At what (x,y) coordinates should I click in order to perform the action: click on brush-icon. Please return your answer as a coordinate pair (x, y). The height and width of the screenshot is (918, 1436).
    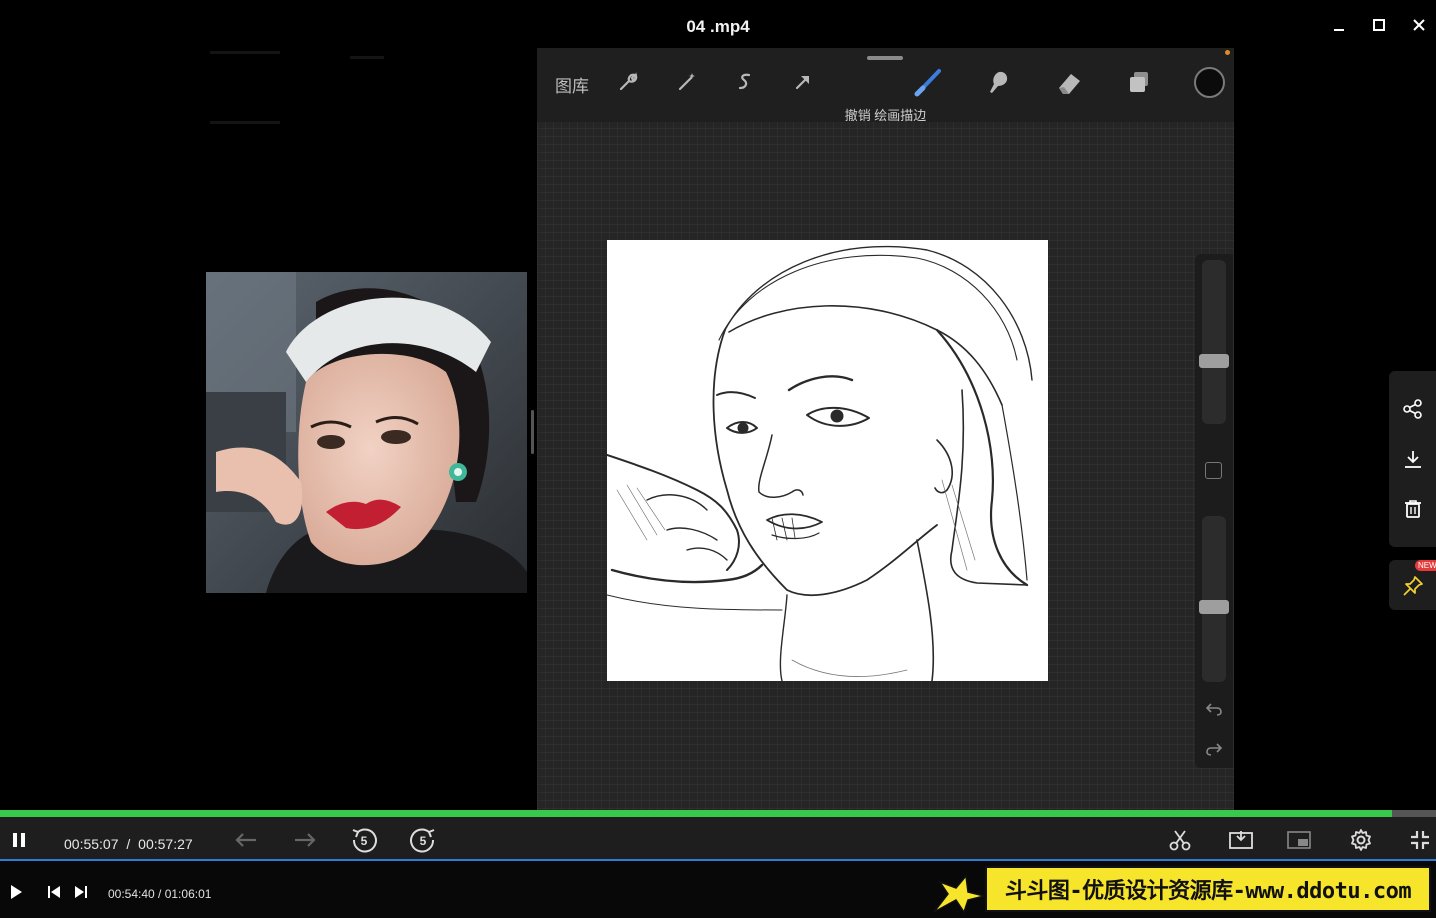
    Looking at the image, I should click on (927, 83).